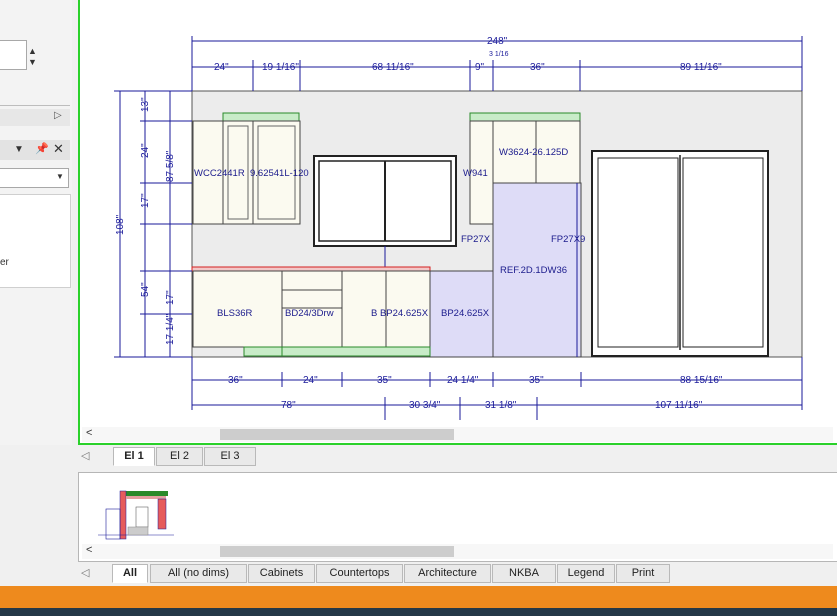  I want to click on dim-b1-3: 35", so click(384, 380).